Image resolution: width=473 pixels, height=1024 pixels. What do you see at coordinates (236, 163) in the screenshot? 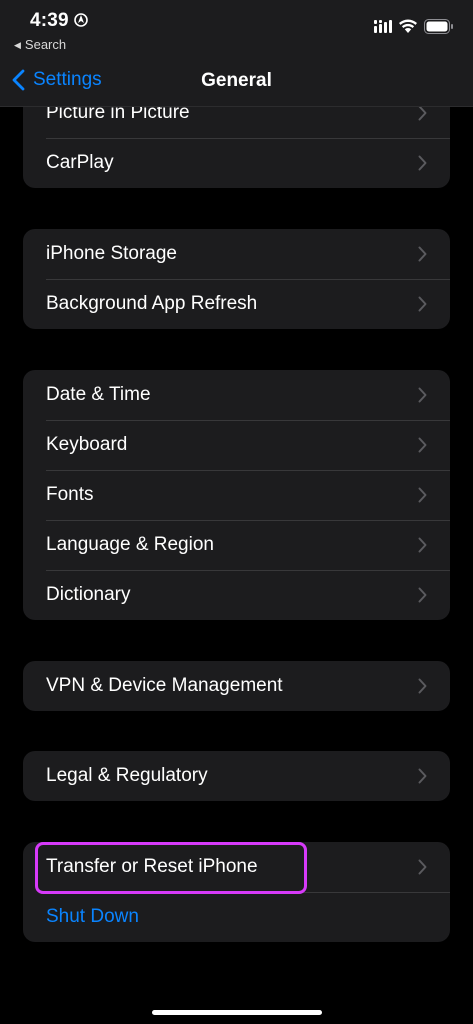
I see `list-item-carplay: CarPlay` at bounding box center [236, 163].